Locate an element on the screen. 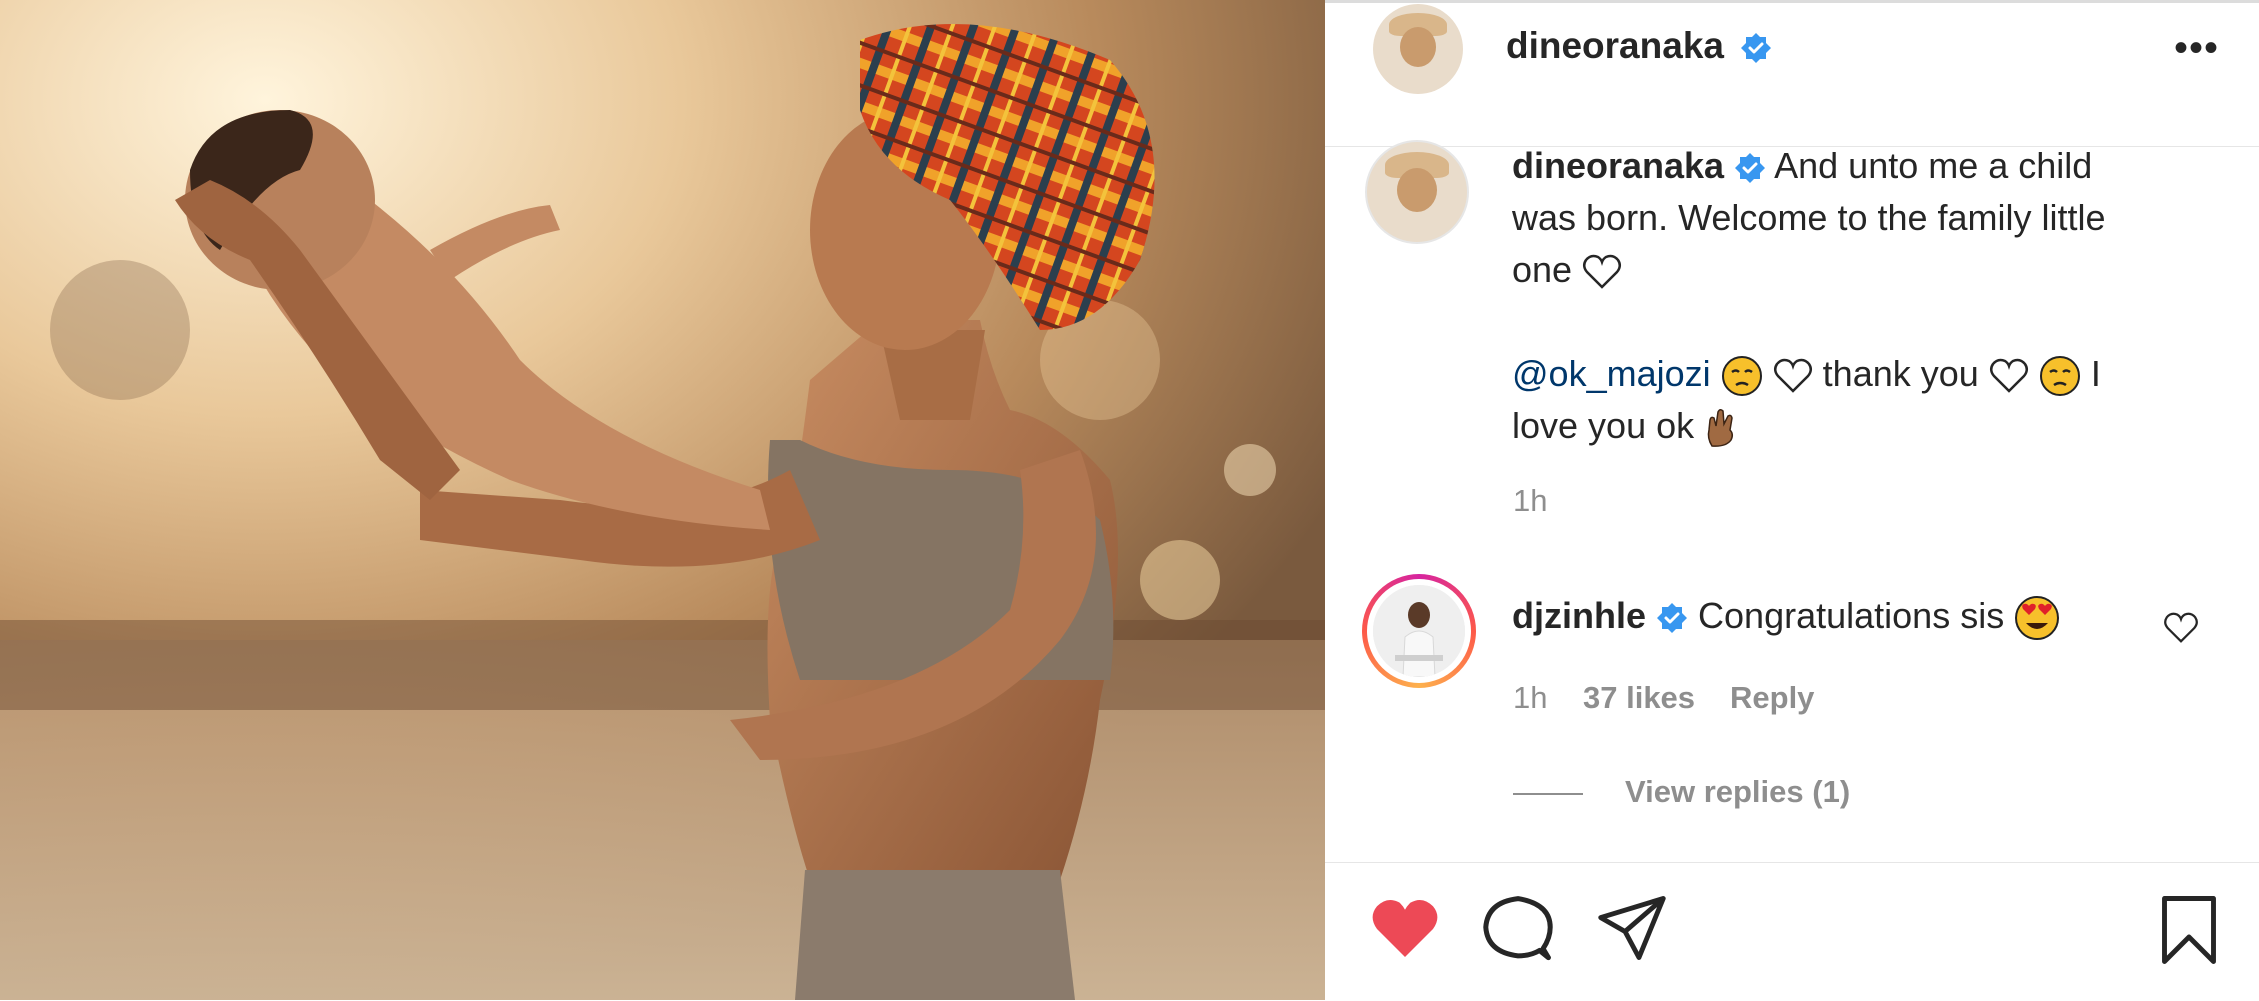 Image resolution: width=2259 pixels, height=1001 pixels. caption-avatar-face is located at coordinates (1417, 190).